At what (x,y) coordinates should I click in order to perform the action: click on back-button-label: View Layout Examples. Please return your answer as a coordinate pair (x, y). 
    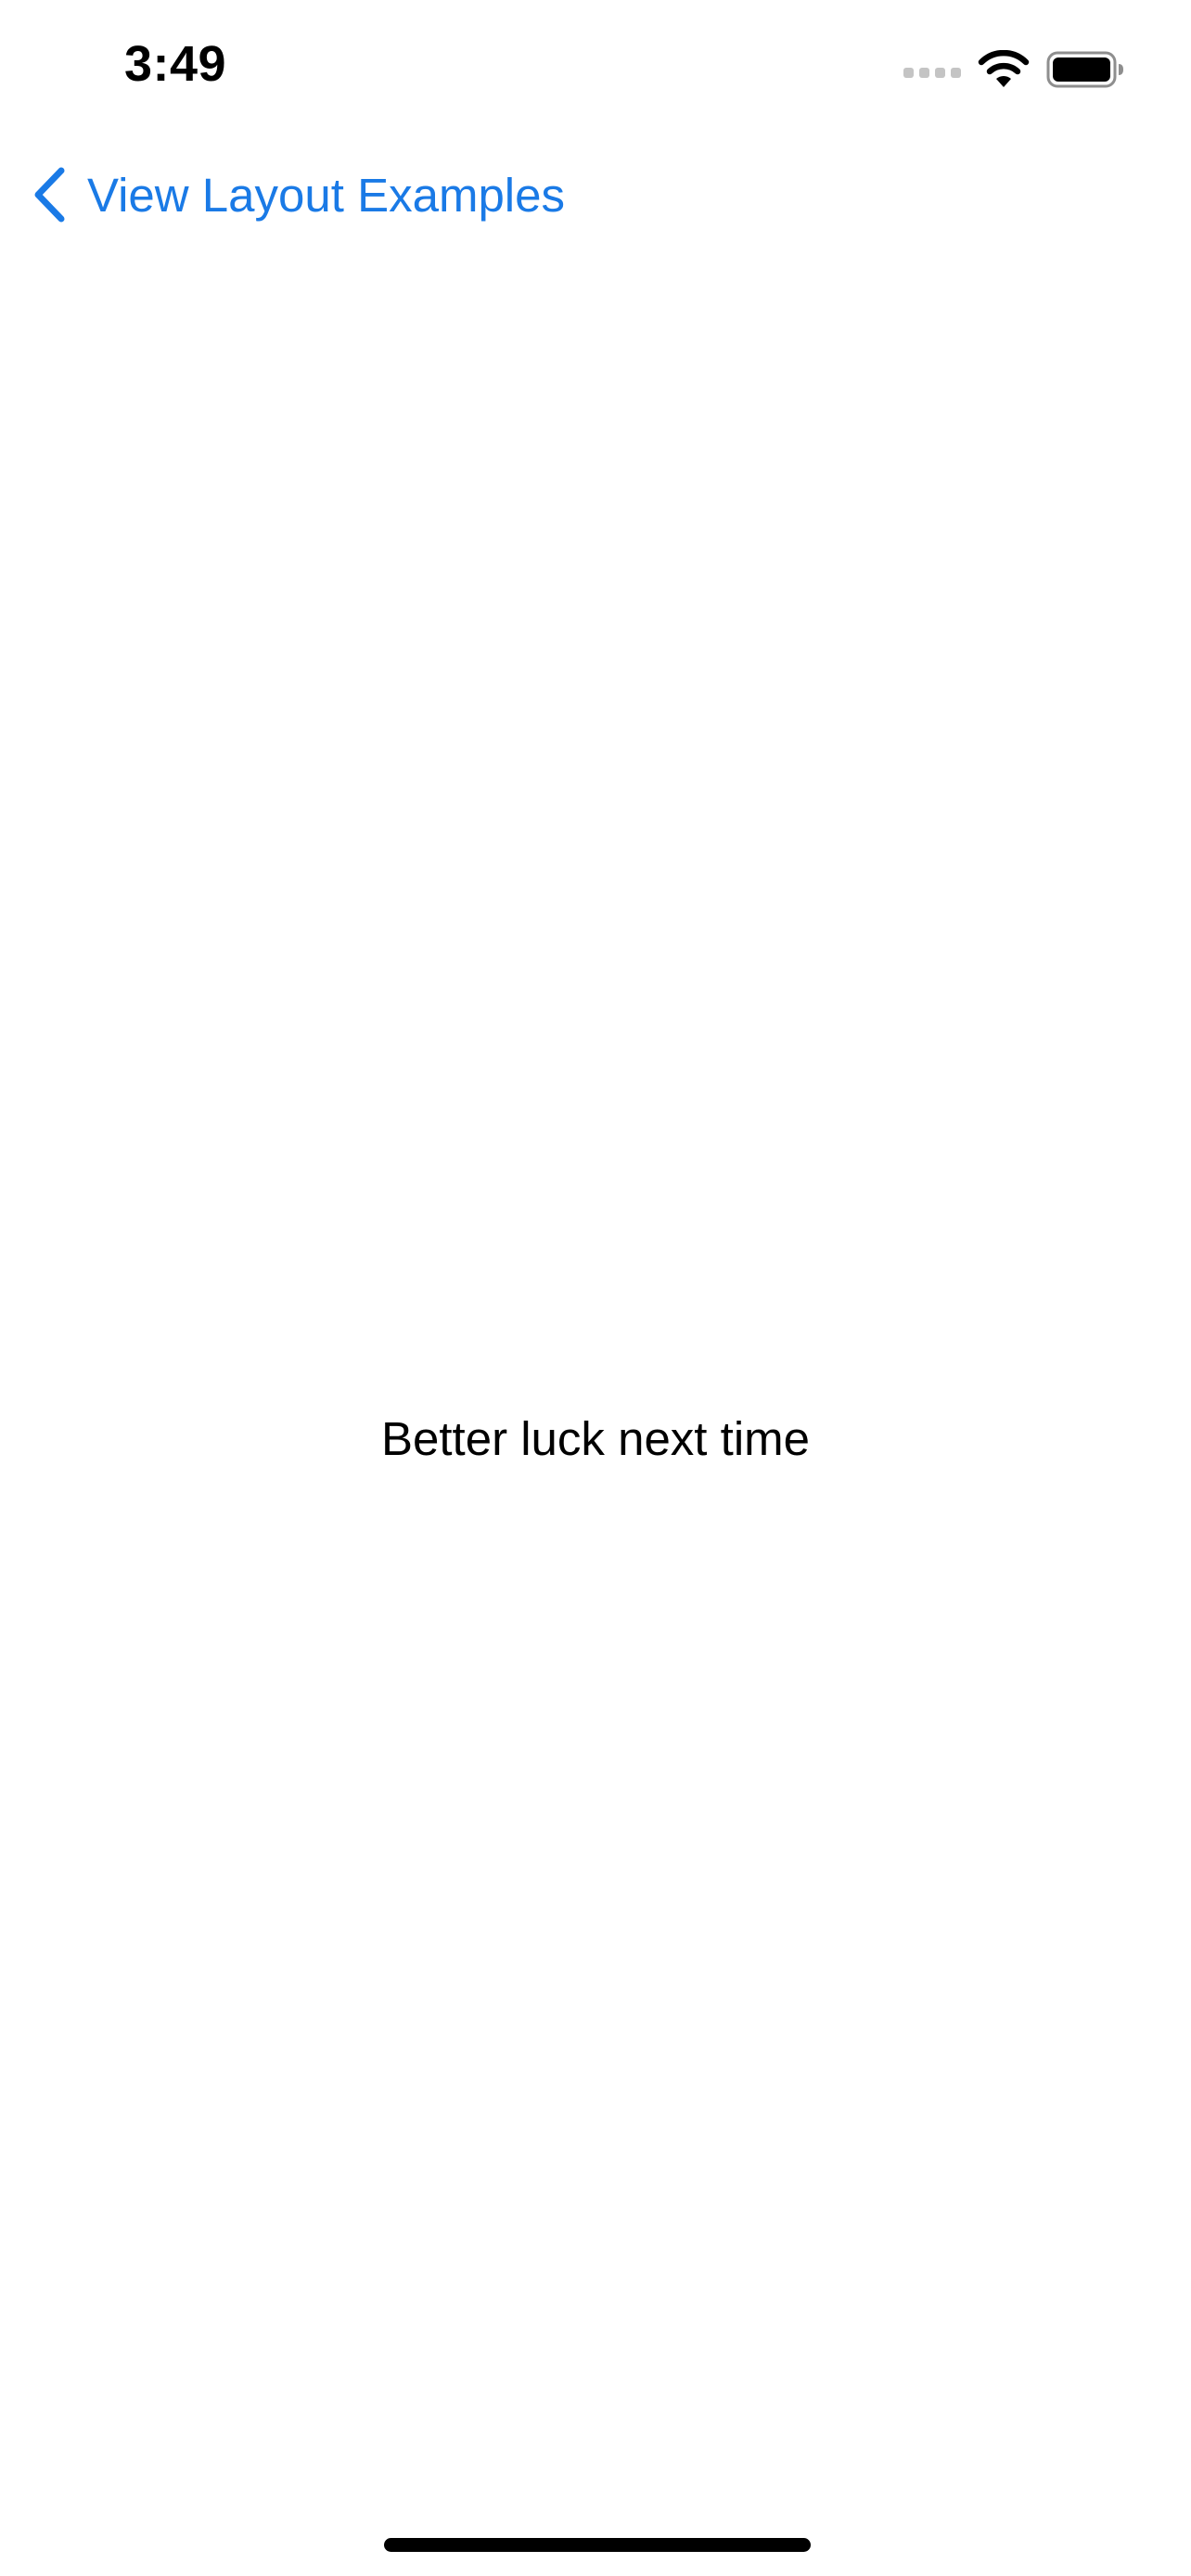
    Looking at the image, I should click on (326, 195).